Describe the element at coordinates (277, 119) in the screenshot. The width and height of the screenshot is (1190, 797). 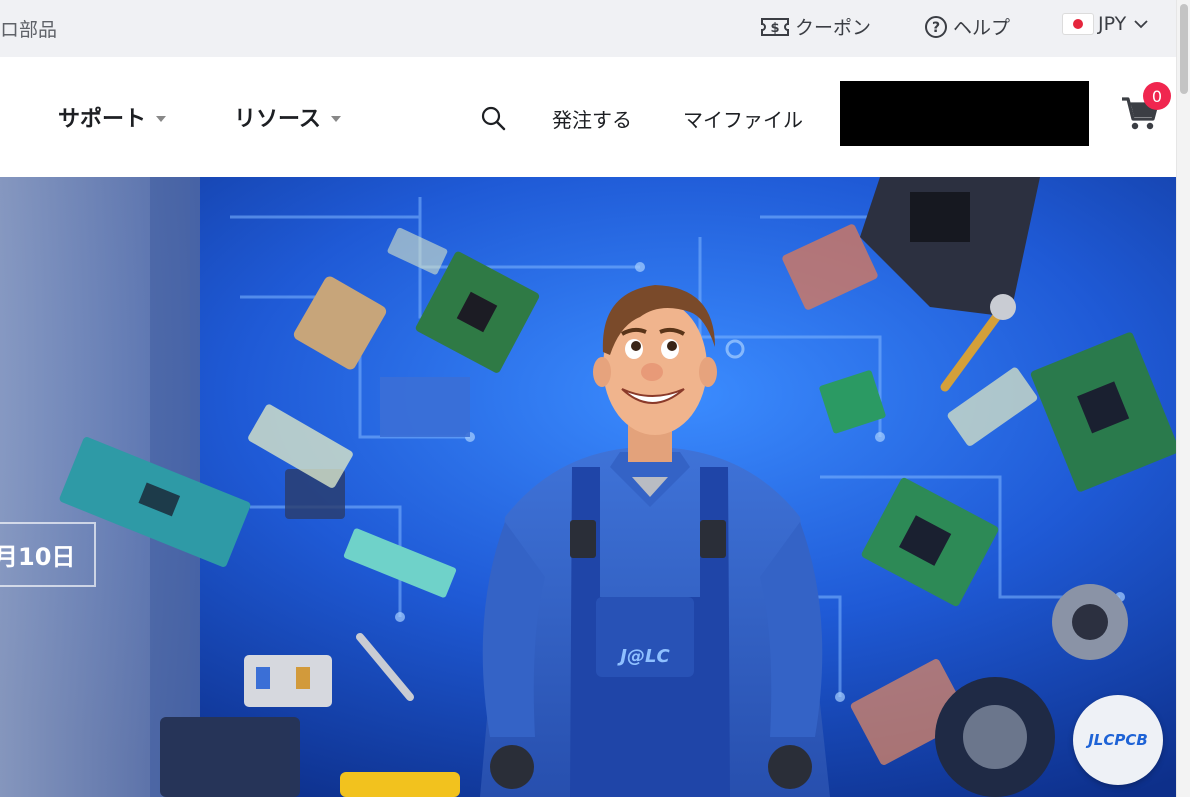
I see `nav-resources-label: リソース` at that location.